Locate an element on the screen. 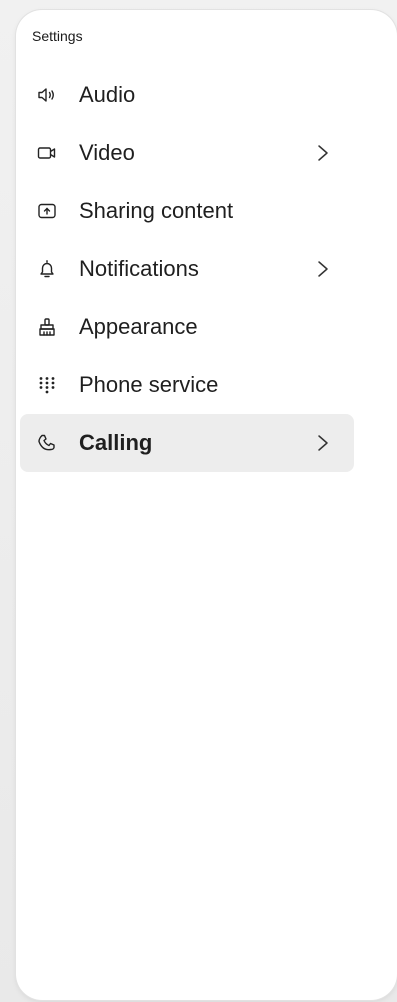  paint-brush-icon is located at coordinates (47, 327).